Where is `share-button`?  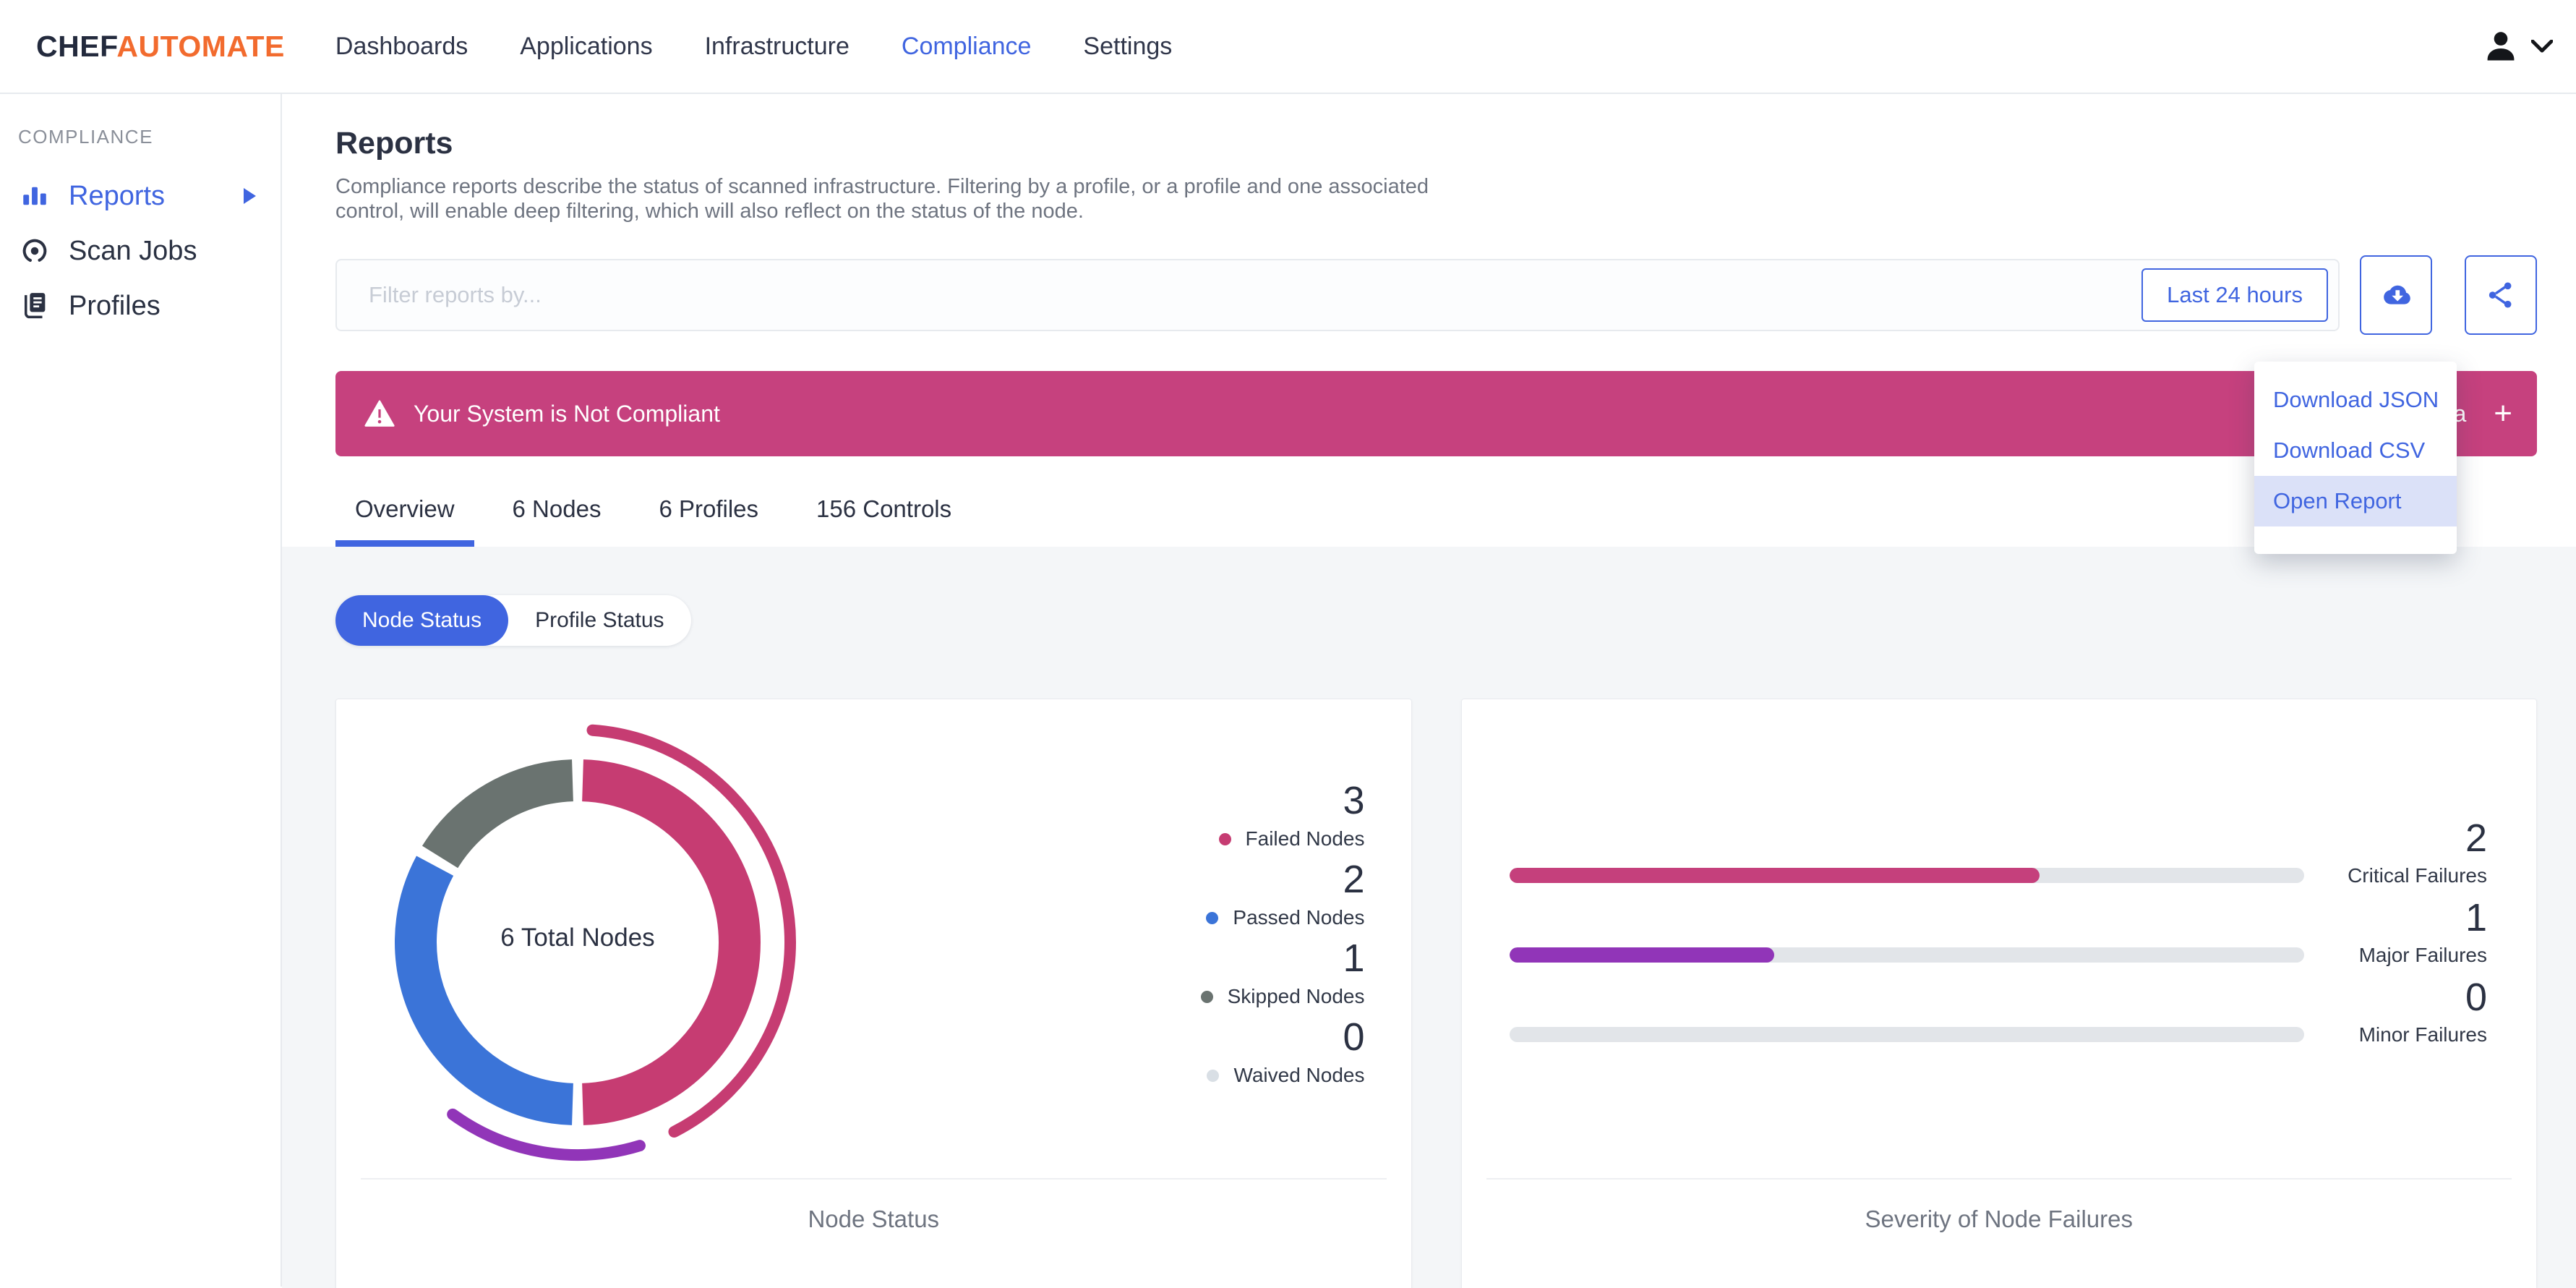 share-button is located at coordinates (2501, 295).